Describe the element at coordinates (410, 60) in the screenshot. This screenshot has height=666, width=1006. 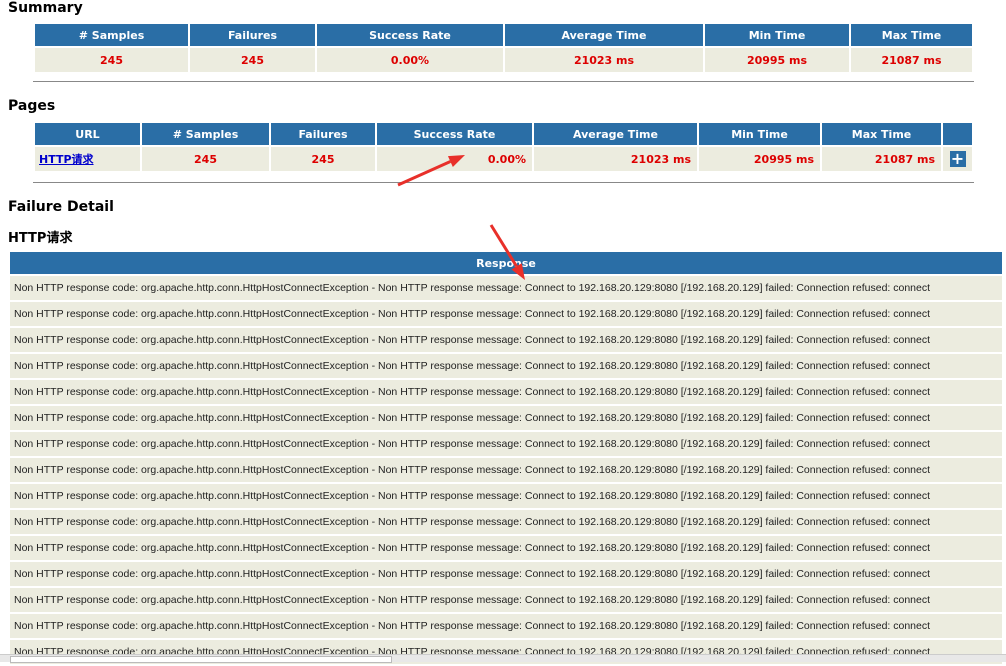
I see `summary-success-rate: 0.00%` at that location.